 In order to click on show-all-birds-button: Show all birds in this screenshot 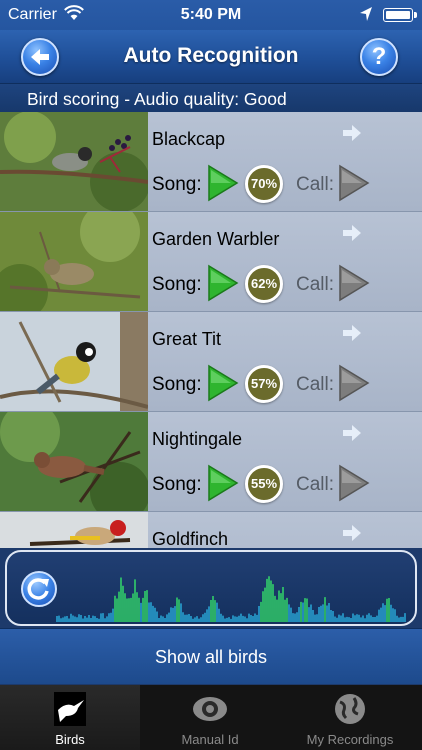, I will do `click(211, 656)`.